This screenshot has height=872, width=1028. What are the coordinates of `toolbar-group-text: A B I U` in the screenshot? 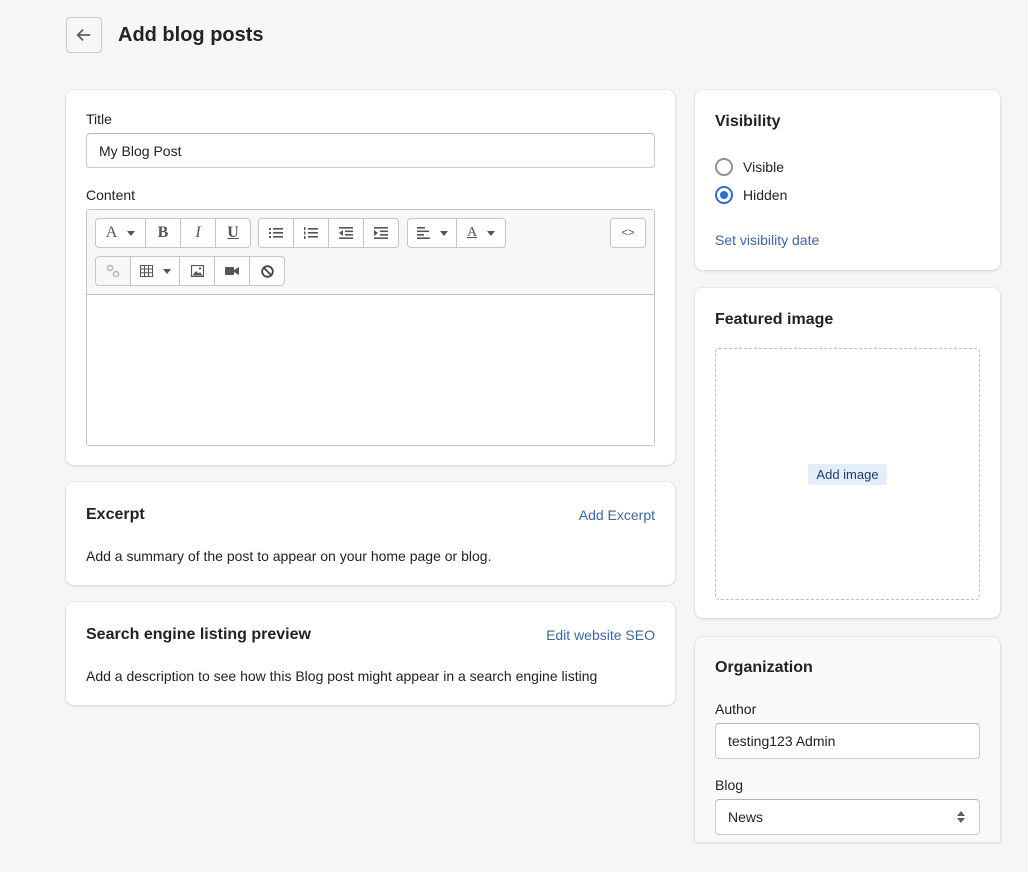 It's located at (173, 233).